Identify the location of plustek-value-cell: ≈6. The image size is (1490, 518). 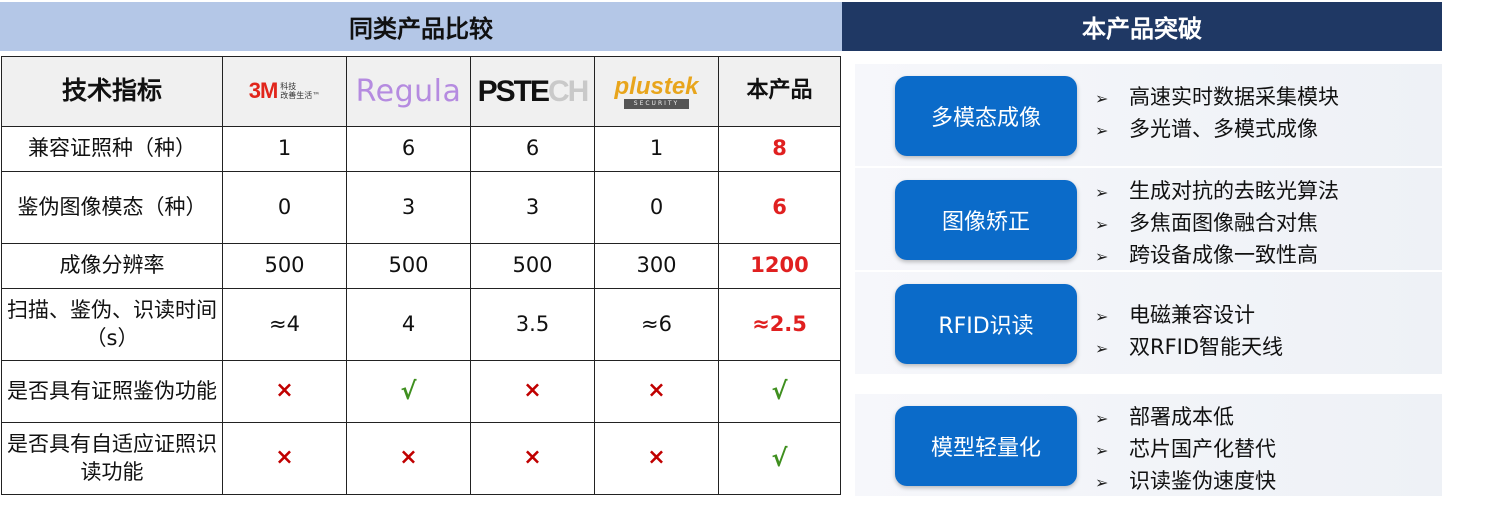
(656, 324).